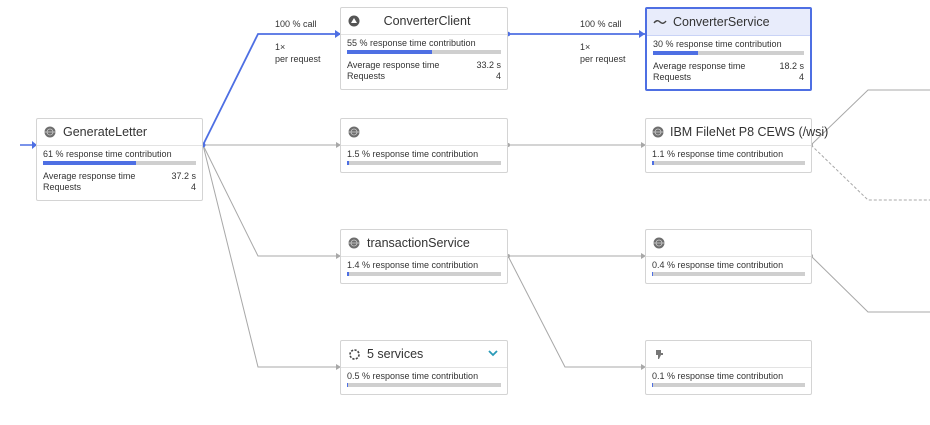 The width and height of the screenshot is (930, 425). What do you see at coordinates (413, 265) in the screenshot?
I see `contribution-label: 1.4 % response time contribution` at bounding box center [413, 265].